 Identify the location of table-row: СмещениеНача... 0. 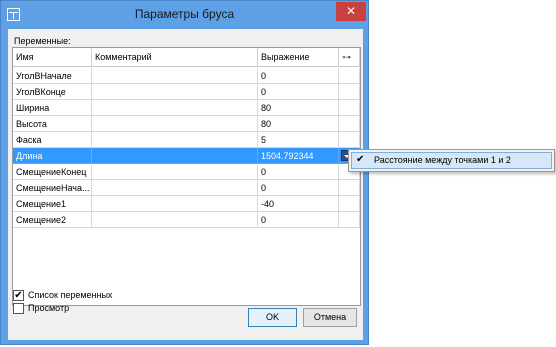
(186, 188).